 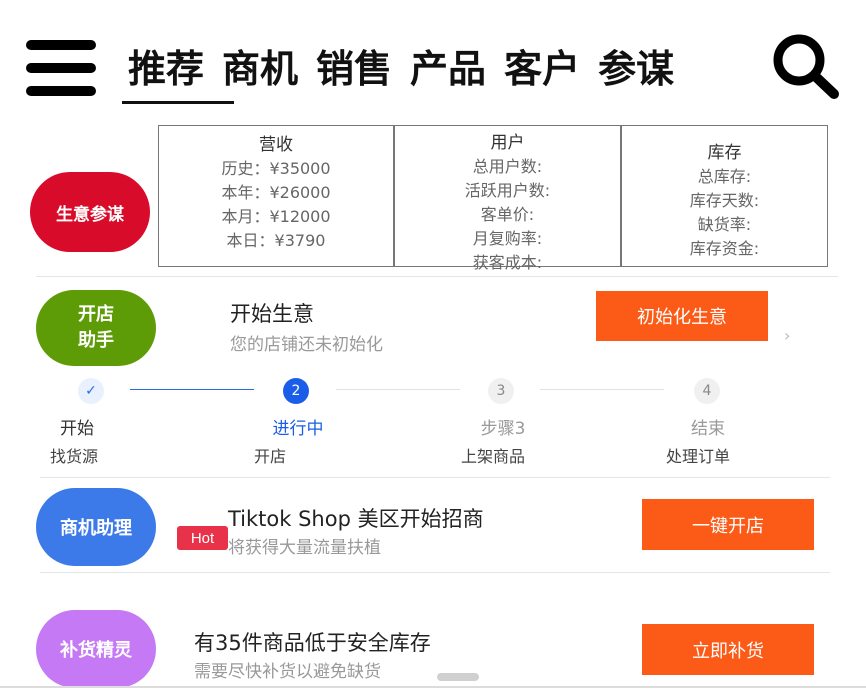 I want to click on hot-badge: Hot, so click(x=202, y=538).